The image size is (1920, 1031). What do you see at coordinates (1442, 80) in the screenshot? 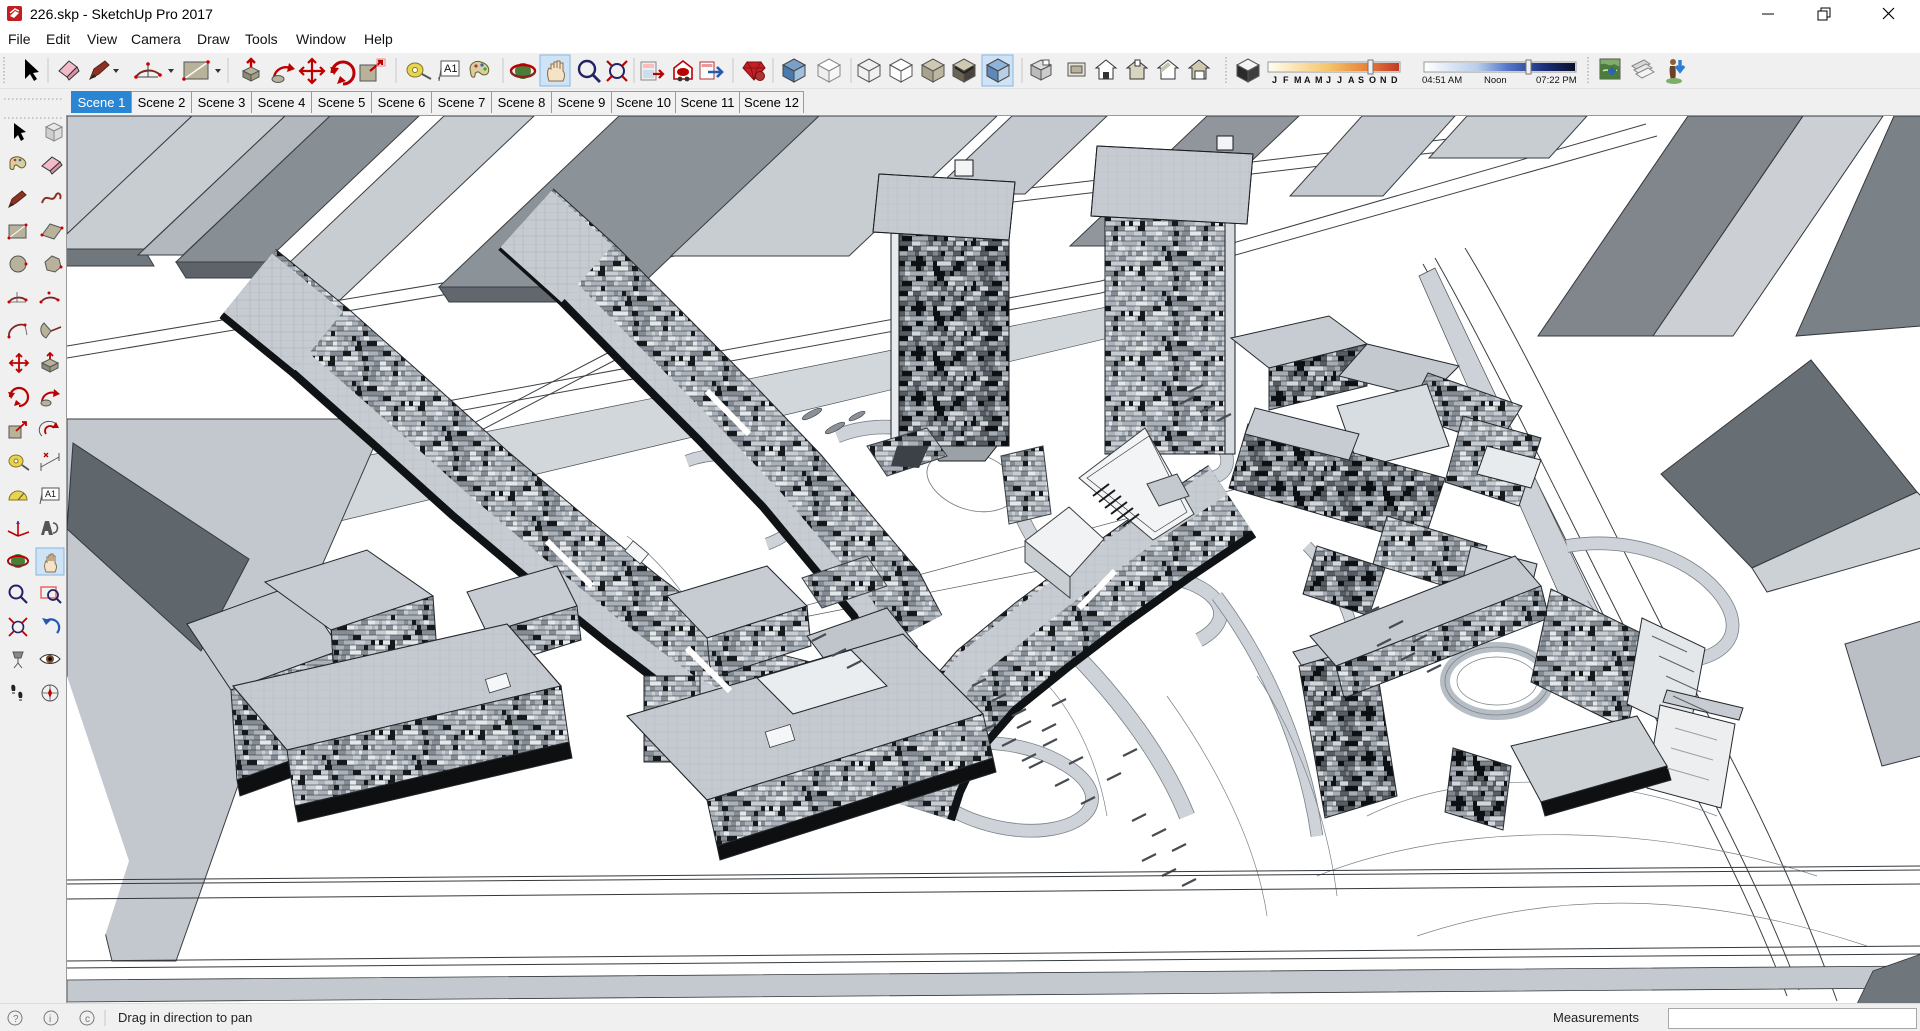
I see `svg-text: 04:51 AM` at bounding box center [1442, 80].